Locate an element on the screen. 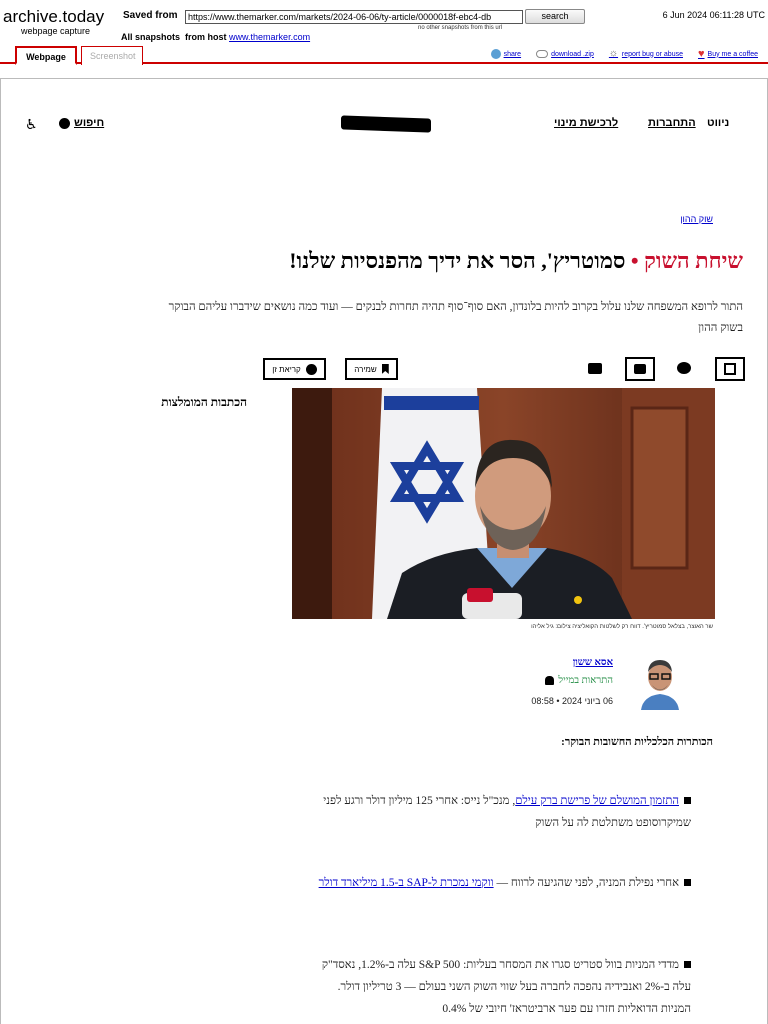 Image resolution: width=768 pixels, height=1024 pixels. article-hero-image is located at coordinates (503, 503).